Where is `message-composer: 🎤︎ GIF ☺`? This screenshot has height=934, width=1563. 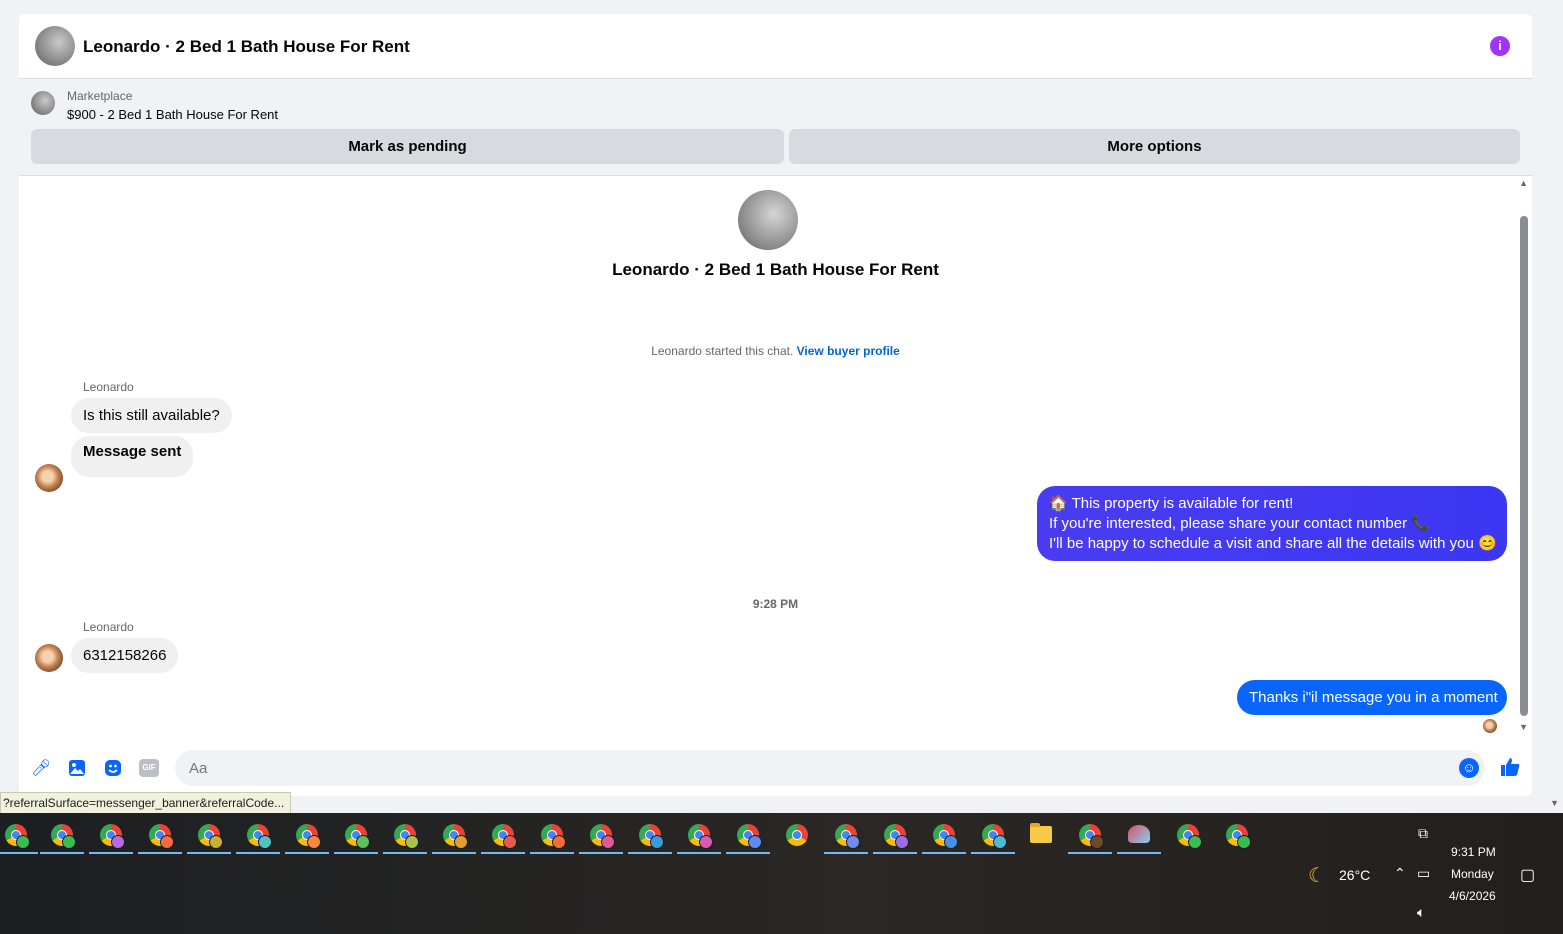
message-composer: 🎤︎ GIF ☺ is located at coordinates (775, 770).